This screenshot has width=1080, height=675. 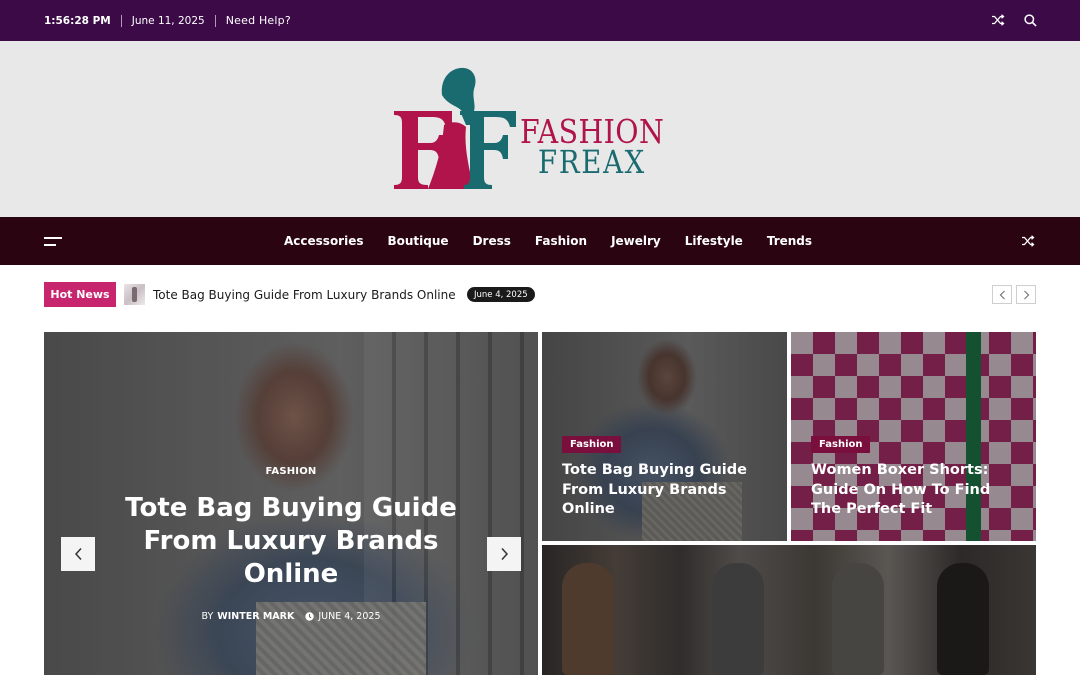 What do you see at coordinates (636, 241) in the screenshot?
I see `nav-item-jewelry: Jewelry` at bounding box center [636, 241].